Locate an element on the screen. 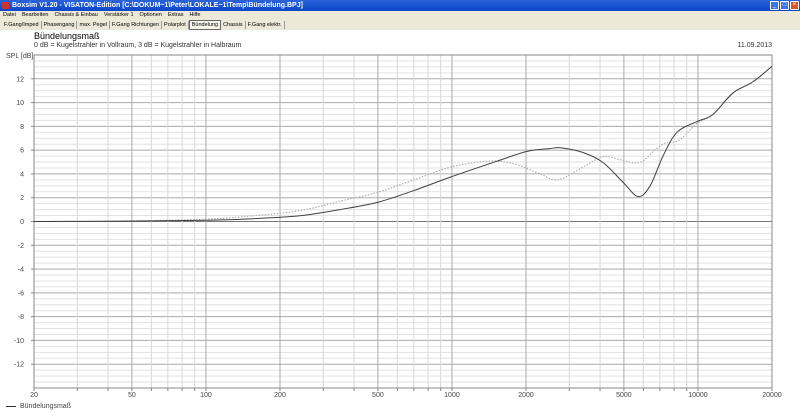  y-tick-label: -10 is located at coordinates (19, 341).